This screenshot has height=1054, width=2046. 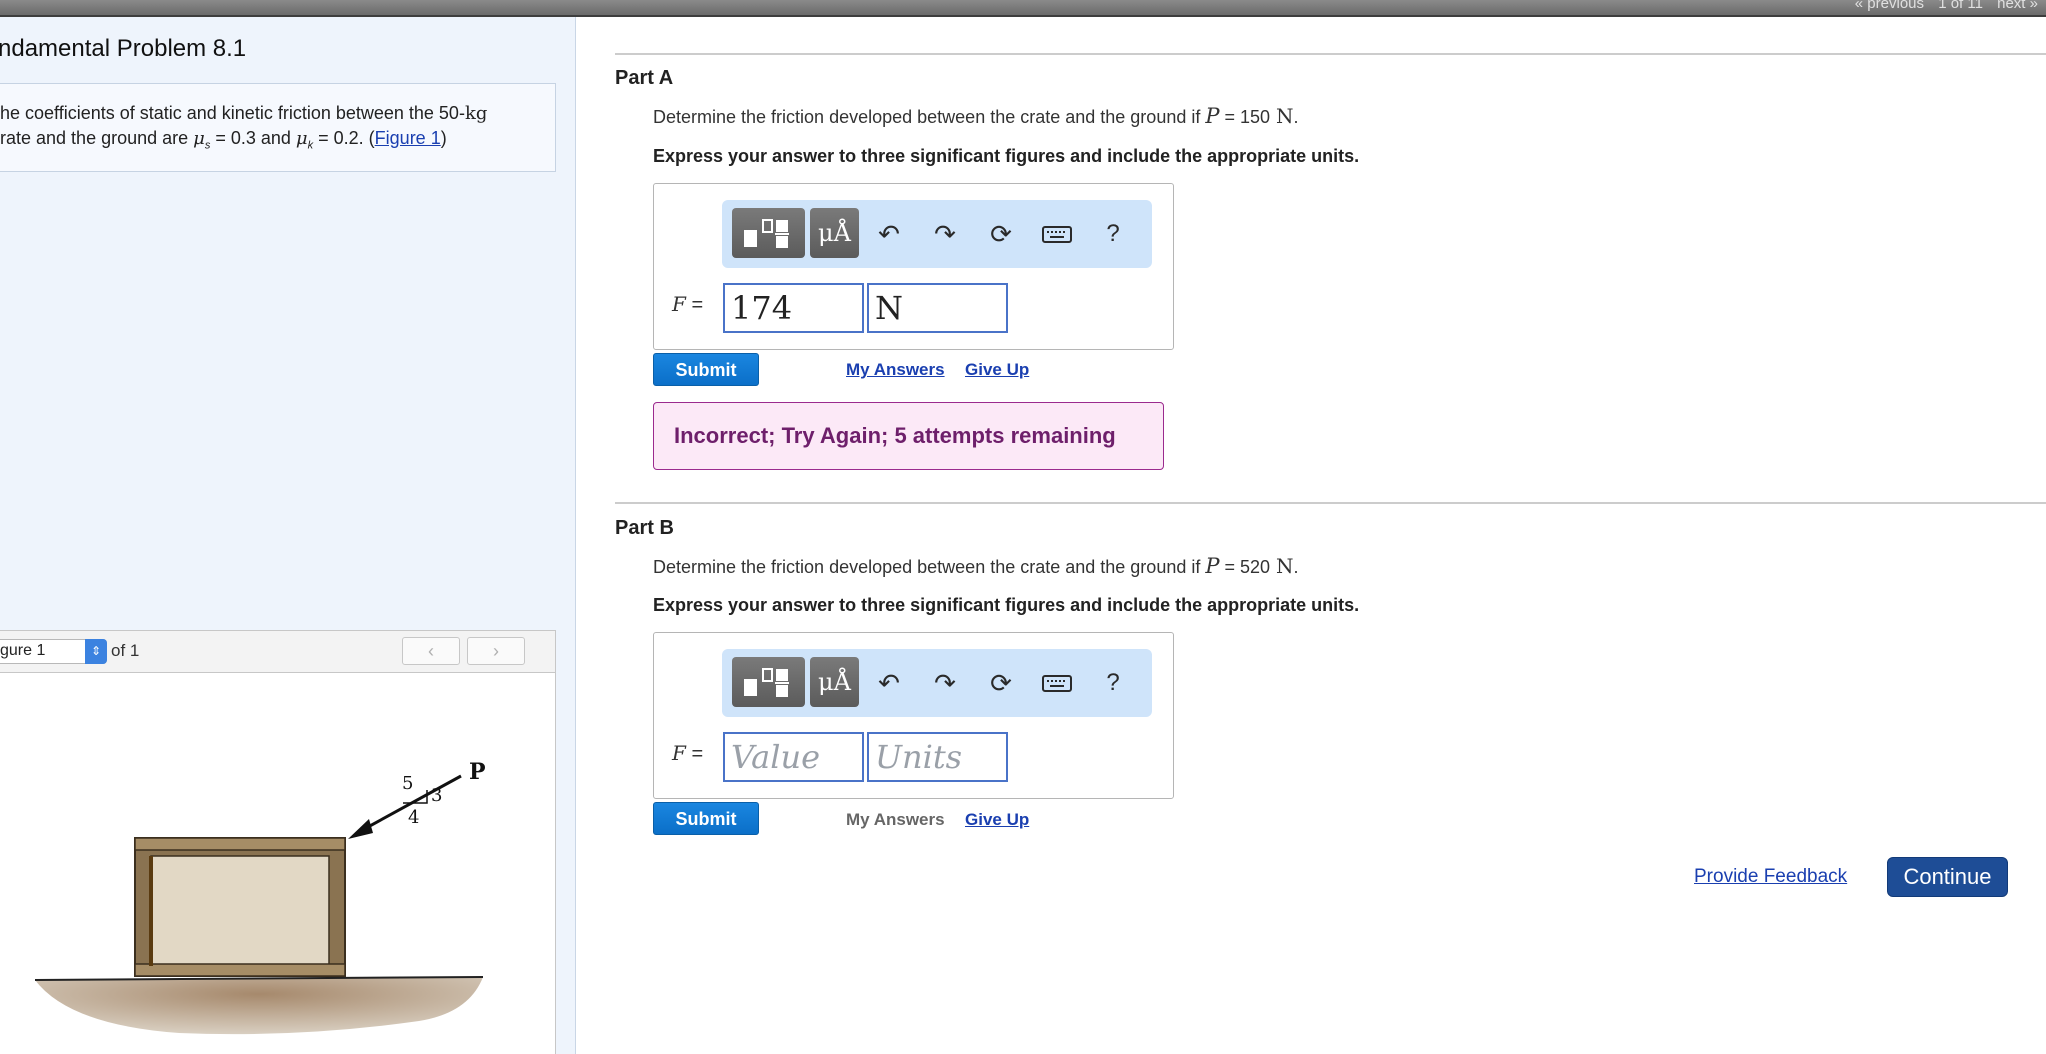 I want to click on part-b-math-toolbar: μÅ ↶ ↷ ⟳ ?, so click(x=937, y=683).